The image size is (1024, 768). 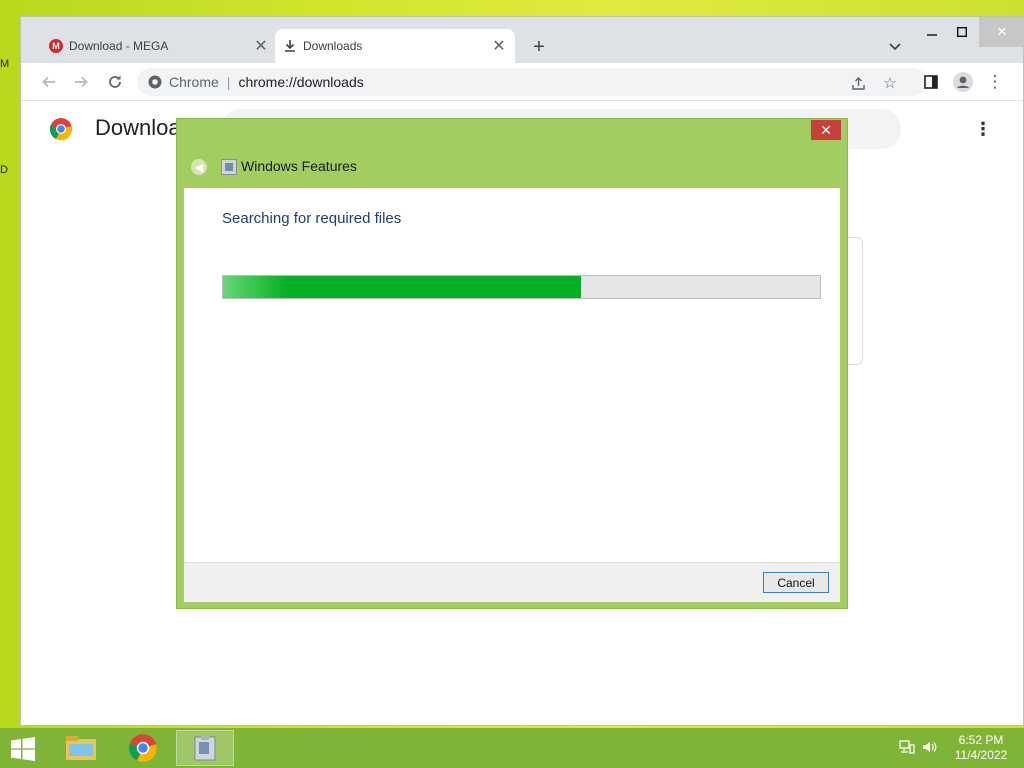 What do you see at coordinates (532, 82) in the screenshot?
I see `address-bar: Chrome | chrome://downloads ☆` at bounding box center [532, 82].